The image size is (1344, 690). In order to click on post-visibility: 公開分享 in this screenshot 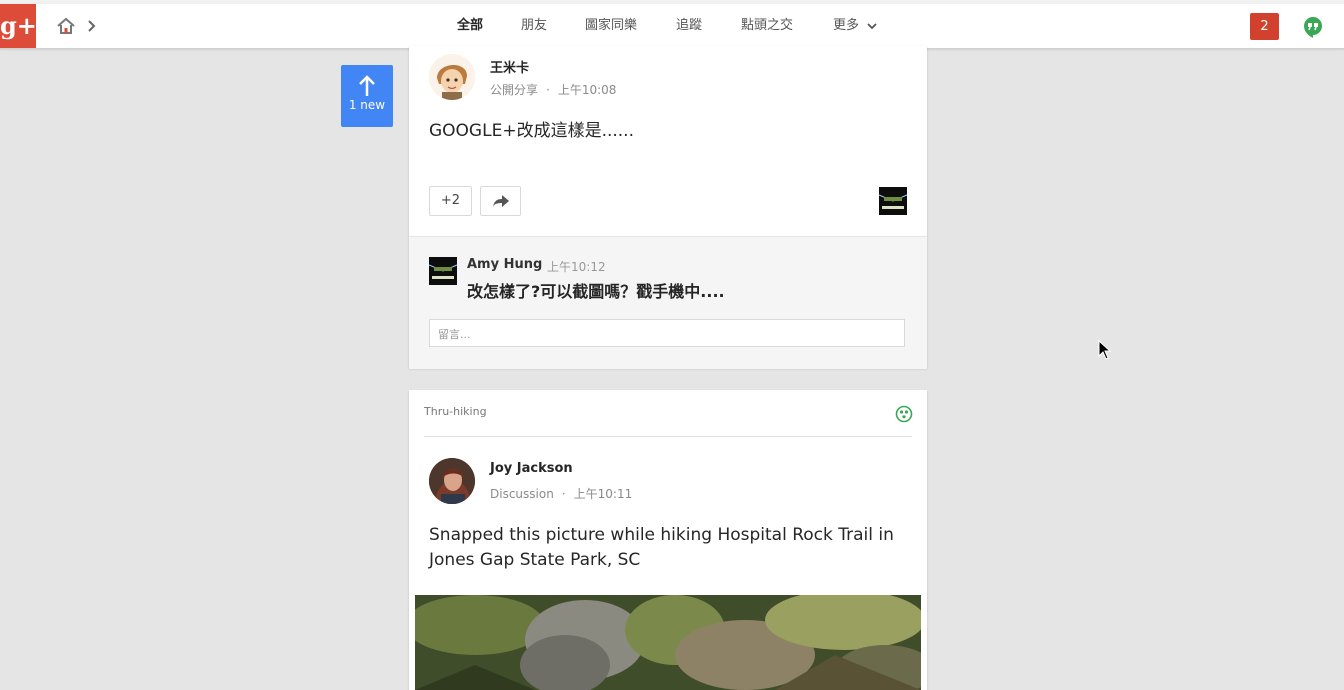, I will do `click(514, 90)`.